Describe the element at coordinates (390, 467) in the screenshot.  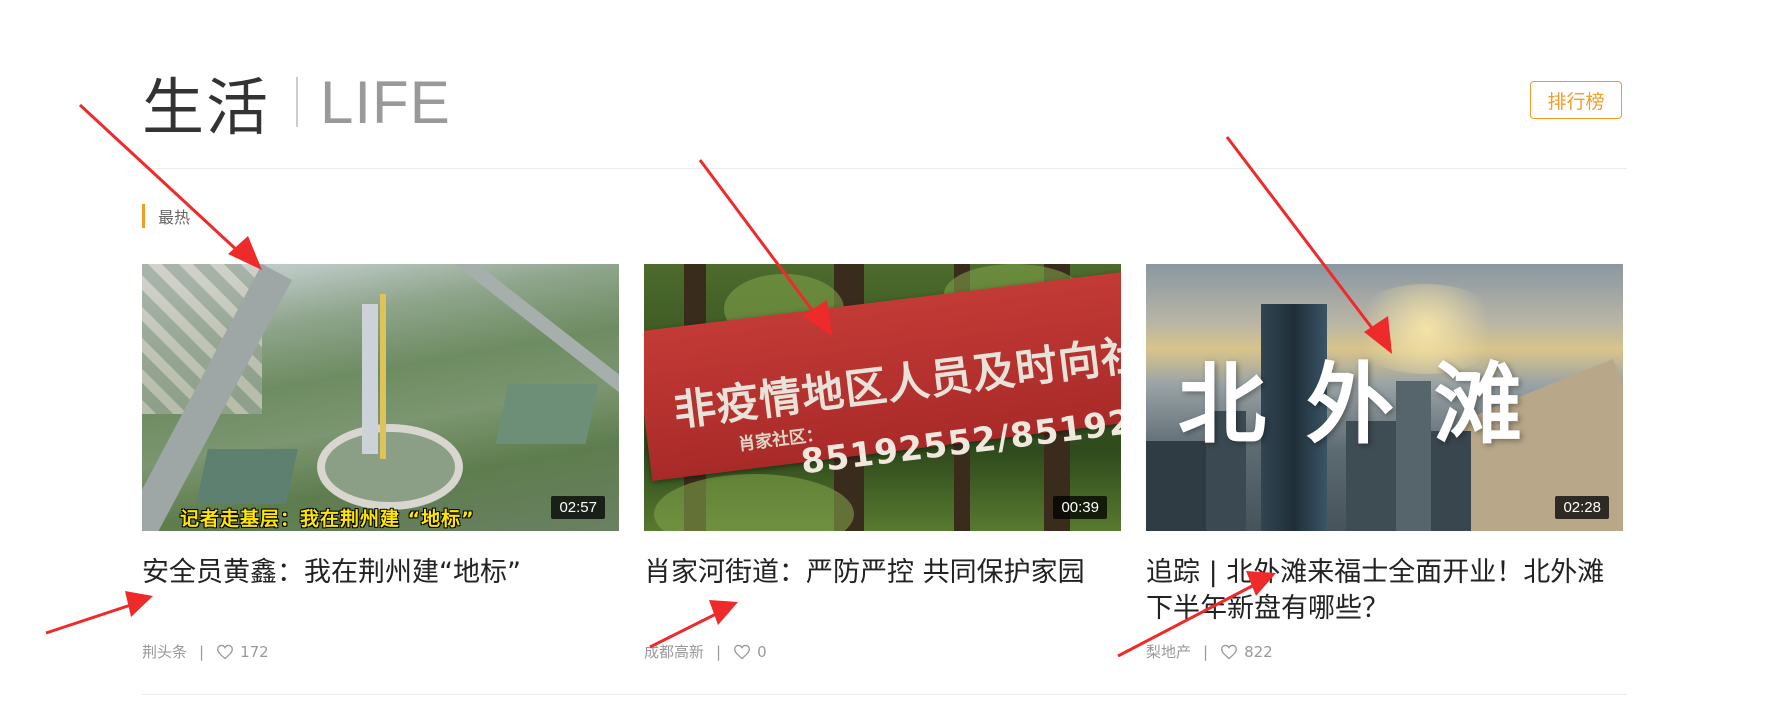
I see `construction-ring` at that location.